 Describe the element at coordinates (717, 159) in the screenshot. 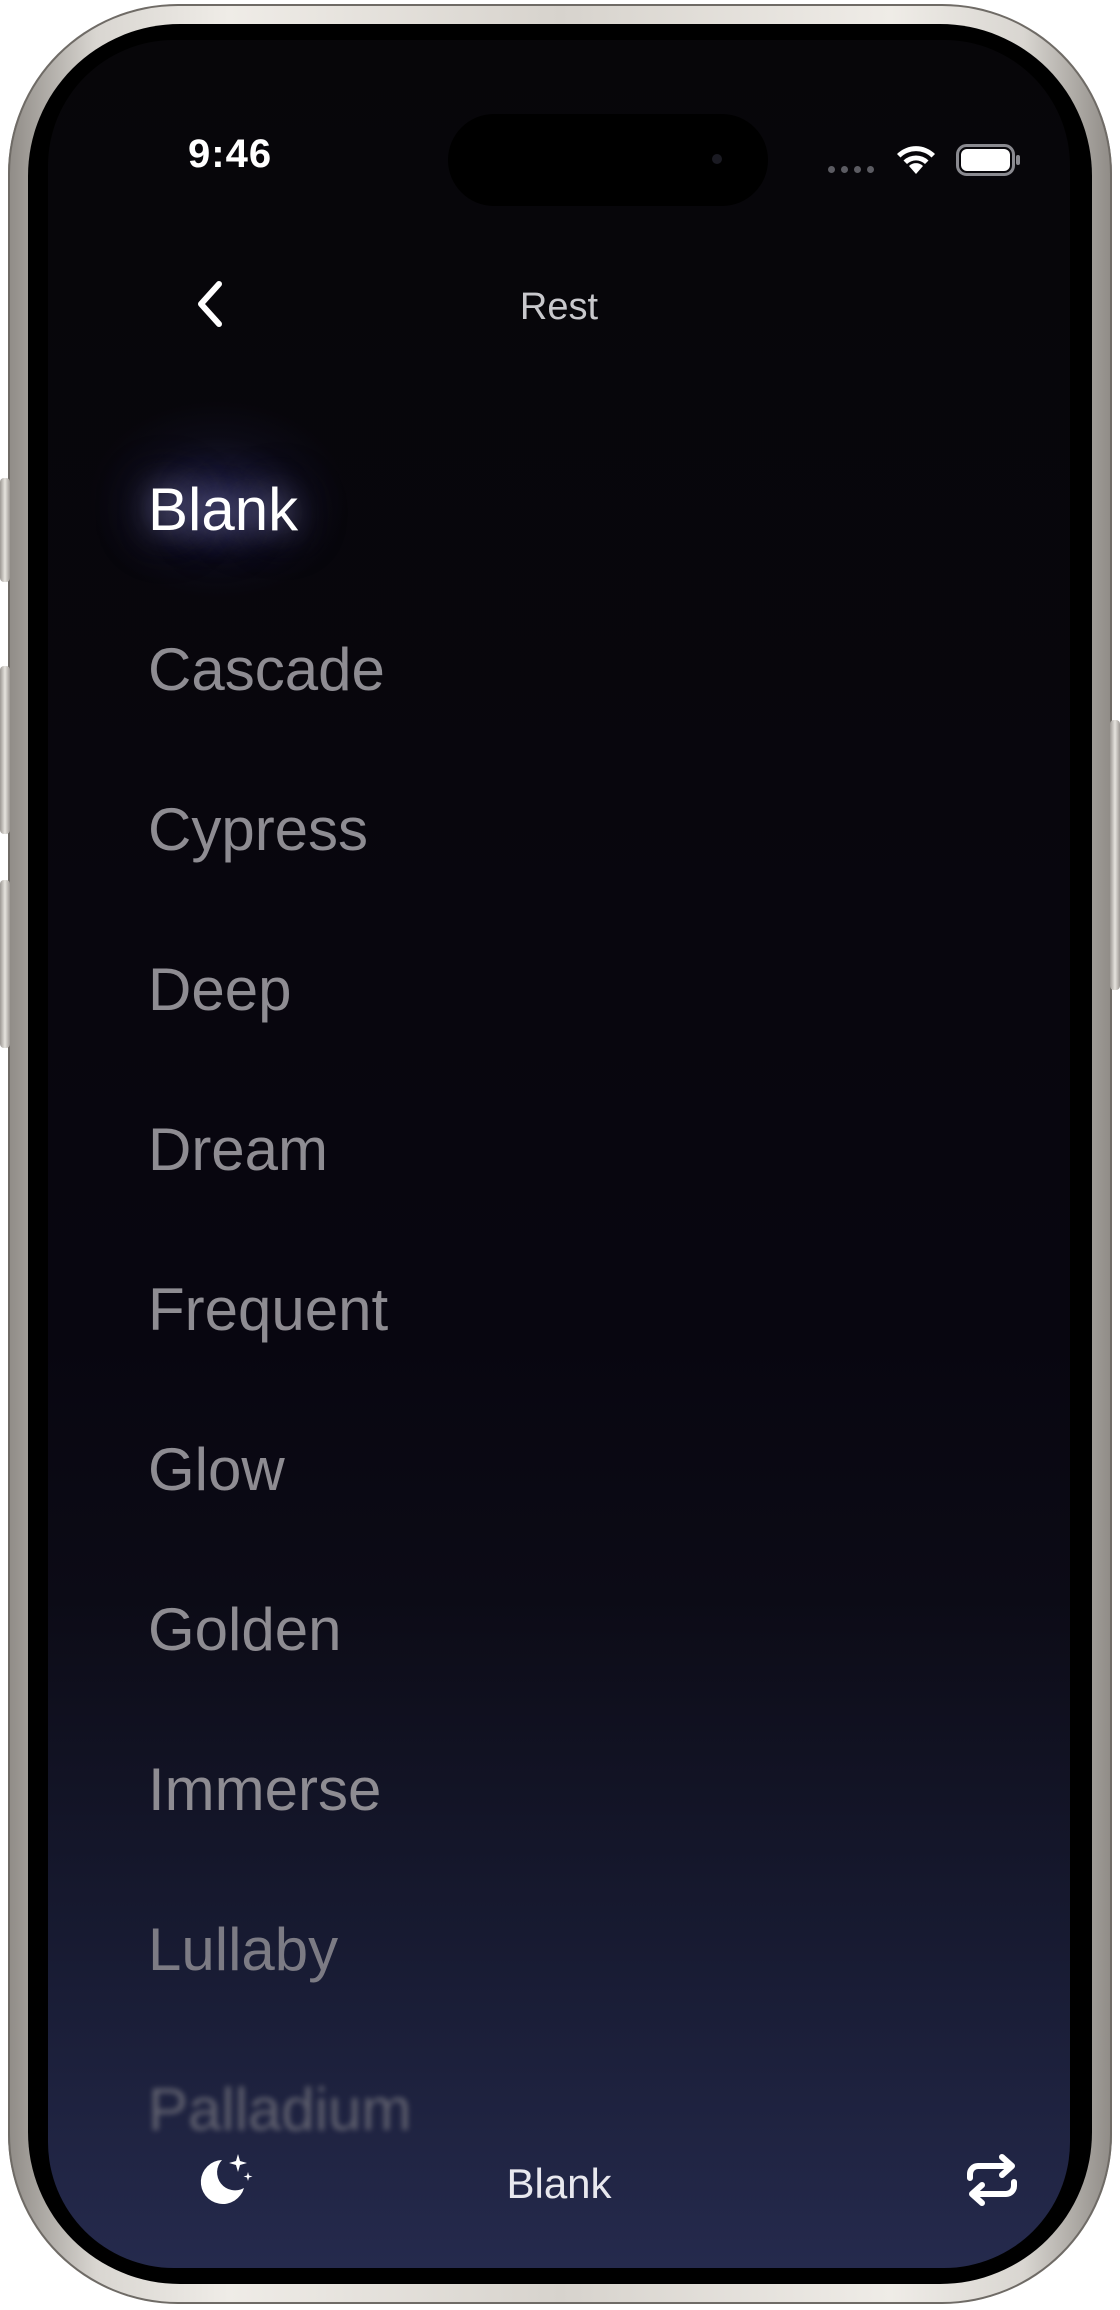

I see `camera-icon` at that location.